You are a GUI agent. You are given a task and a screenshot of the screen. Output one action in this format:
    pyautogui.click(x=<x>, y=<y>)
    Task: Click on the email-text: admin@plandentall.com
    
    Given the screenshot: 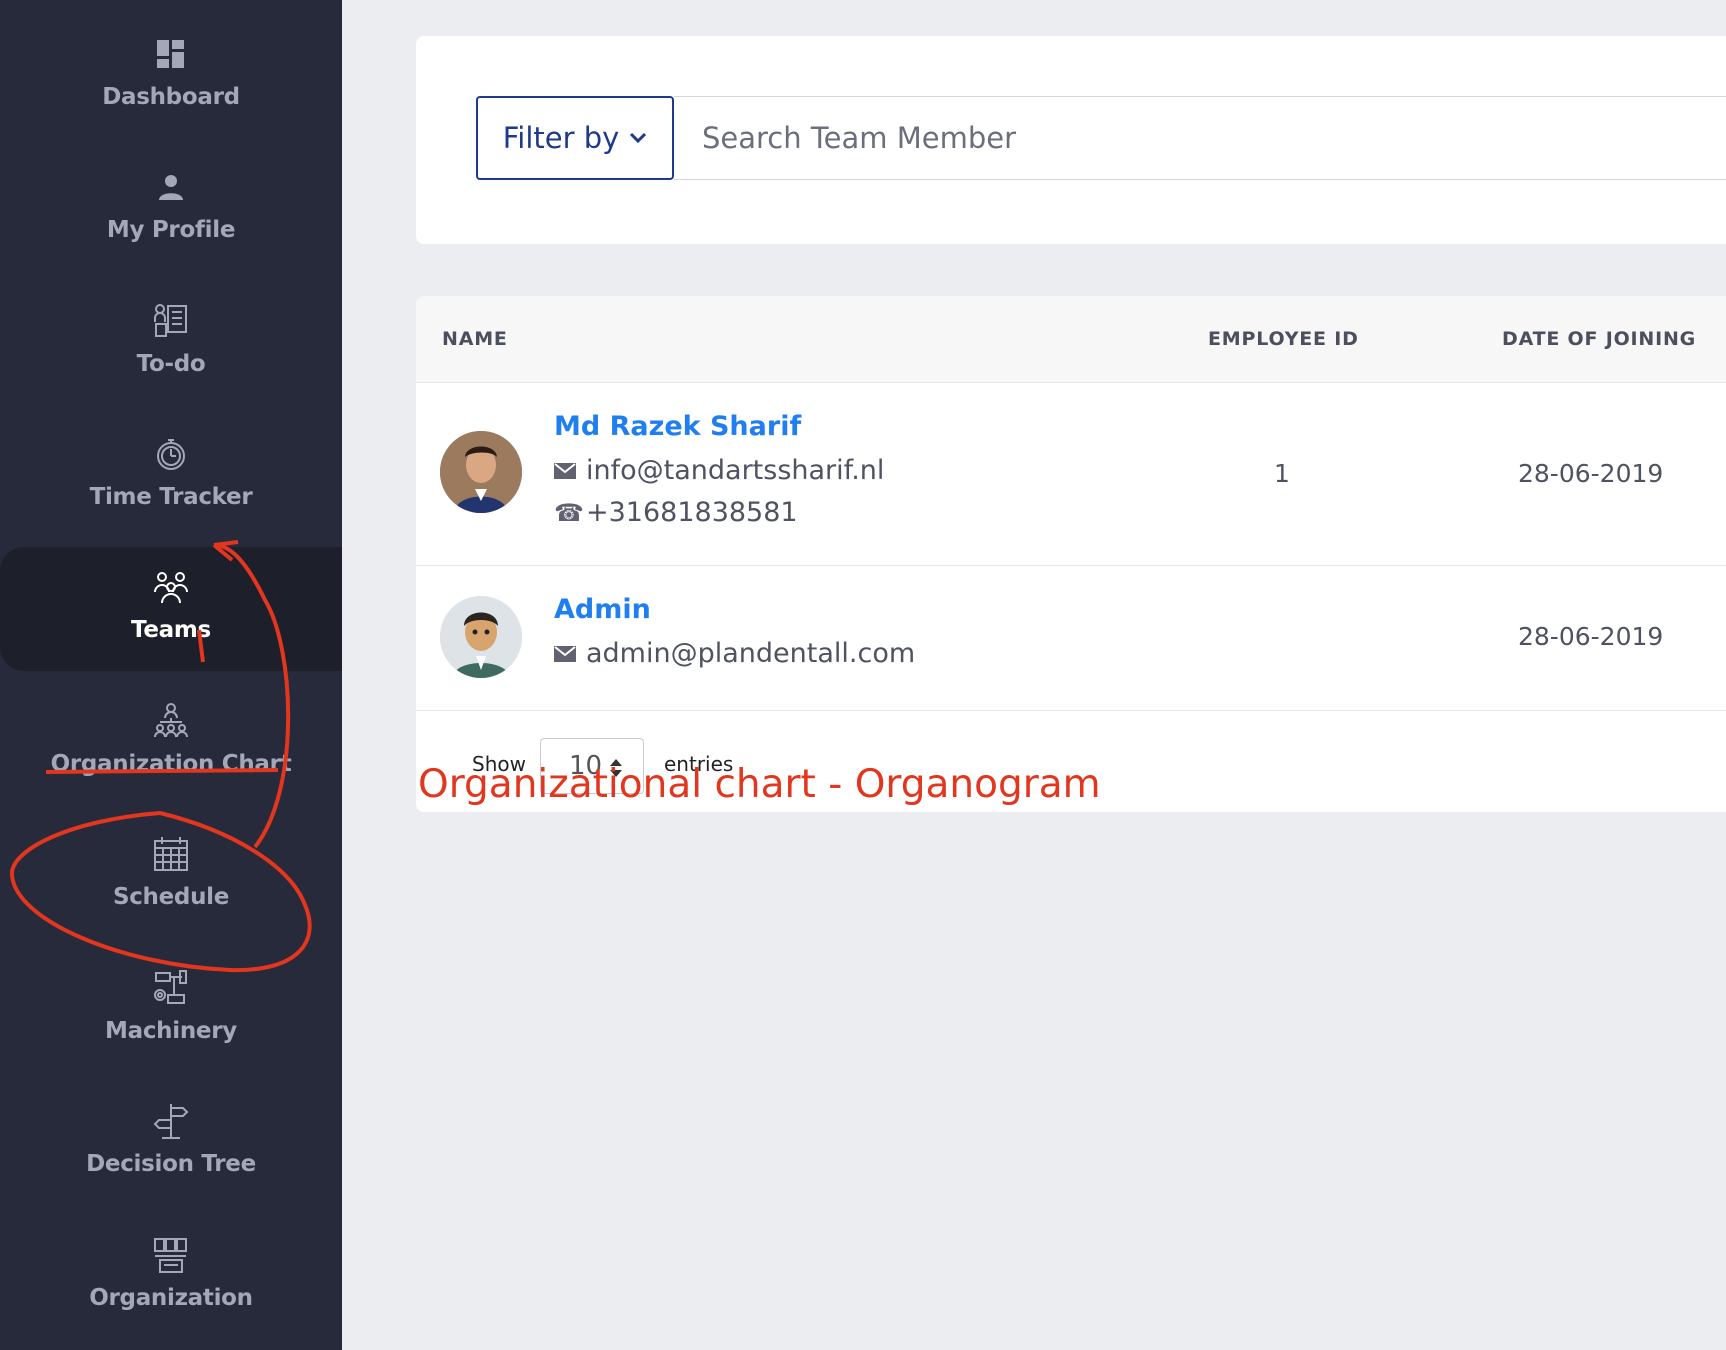 What is the action you would take?
    pyautogui.click(x=751, y=653)
    